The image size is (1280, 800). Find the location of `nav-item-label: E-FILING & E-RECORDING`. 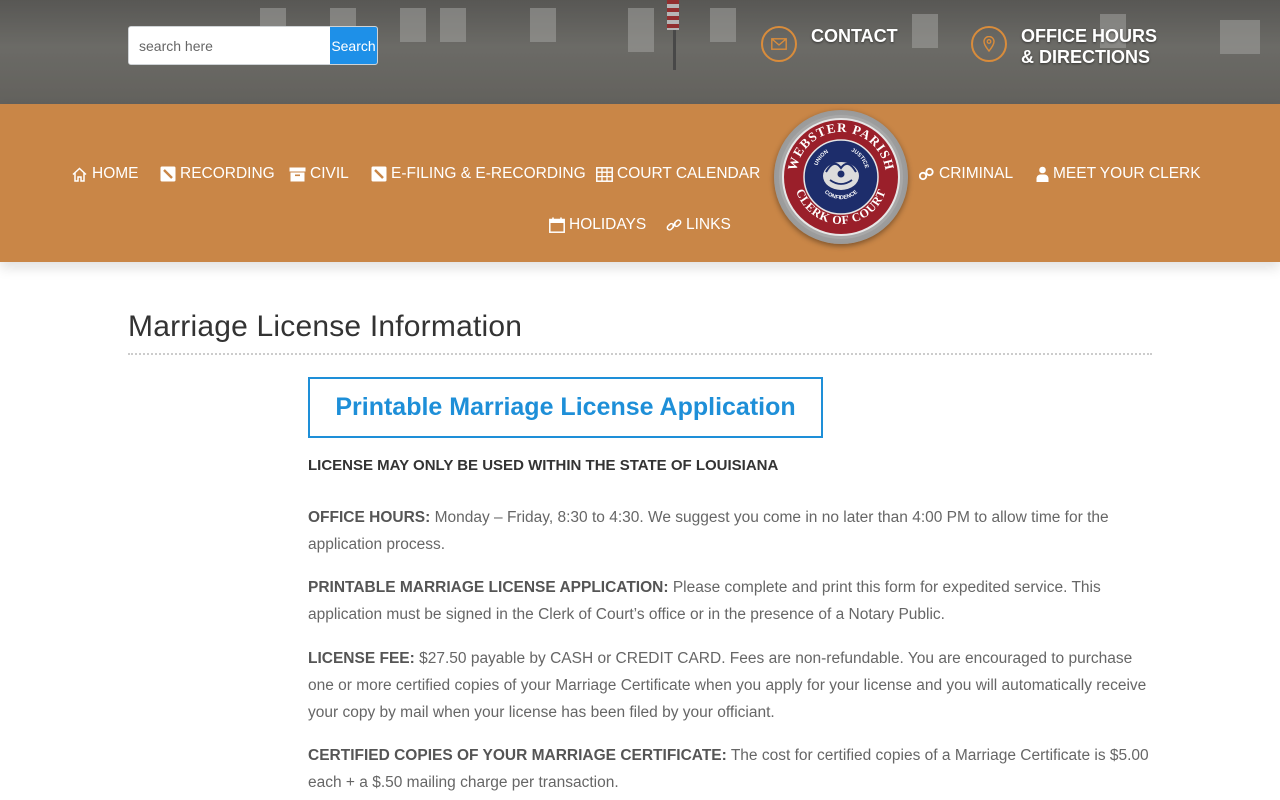

nav-item-label: E-FILING & E-RECORDING is located at coordinates (488, 173).